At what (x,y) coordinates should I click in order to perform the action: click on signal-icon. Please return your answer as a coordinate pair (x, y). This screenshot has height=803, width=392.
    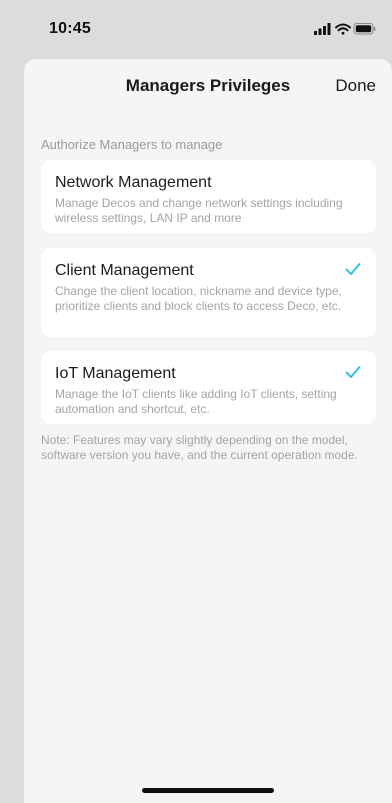
    Looking at the image, I should click on (322, 29).